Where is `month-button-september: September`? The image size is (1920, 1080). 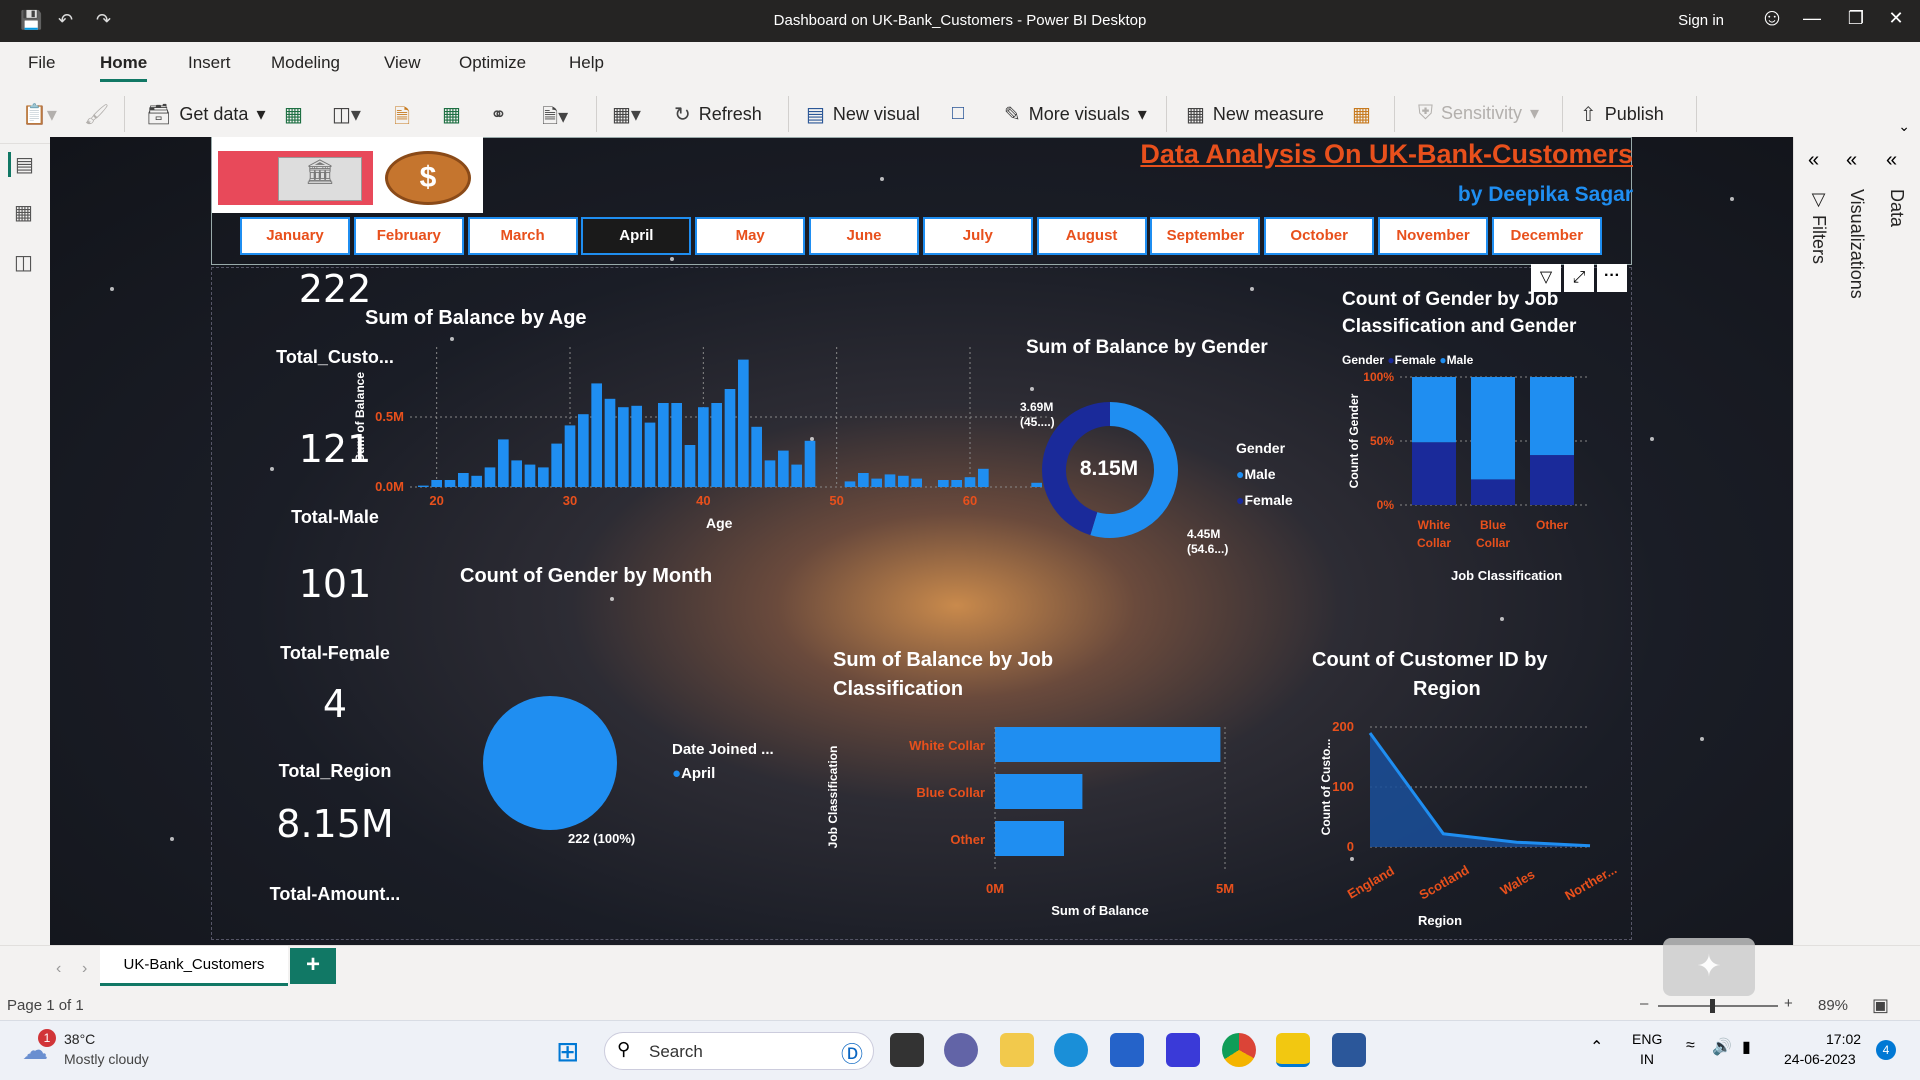 month-button-september: September is located at coordinates (1205, 236).